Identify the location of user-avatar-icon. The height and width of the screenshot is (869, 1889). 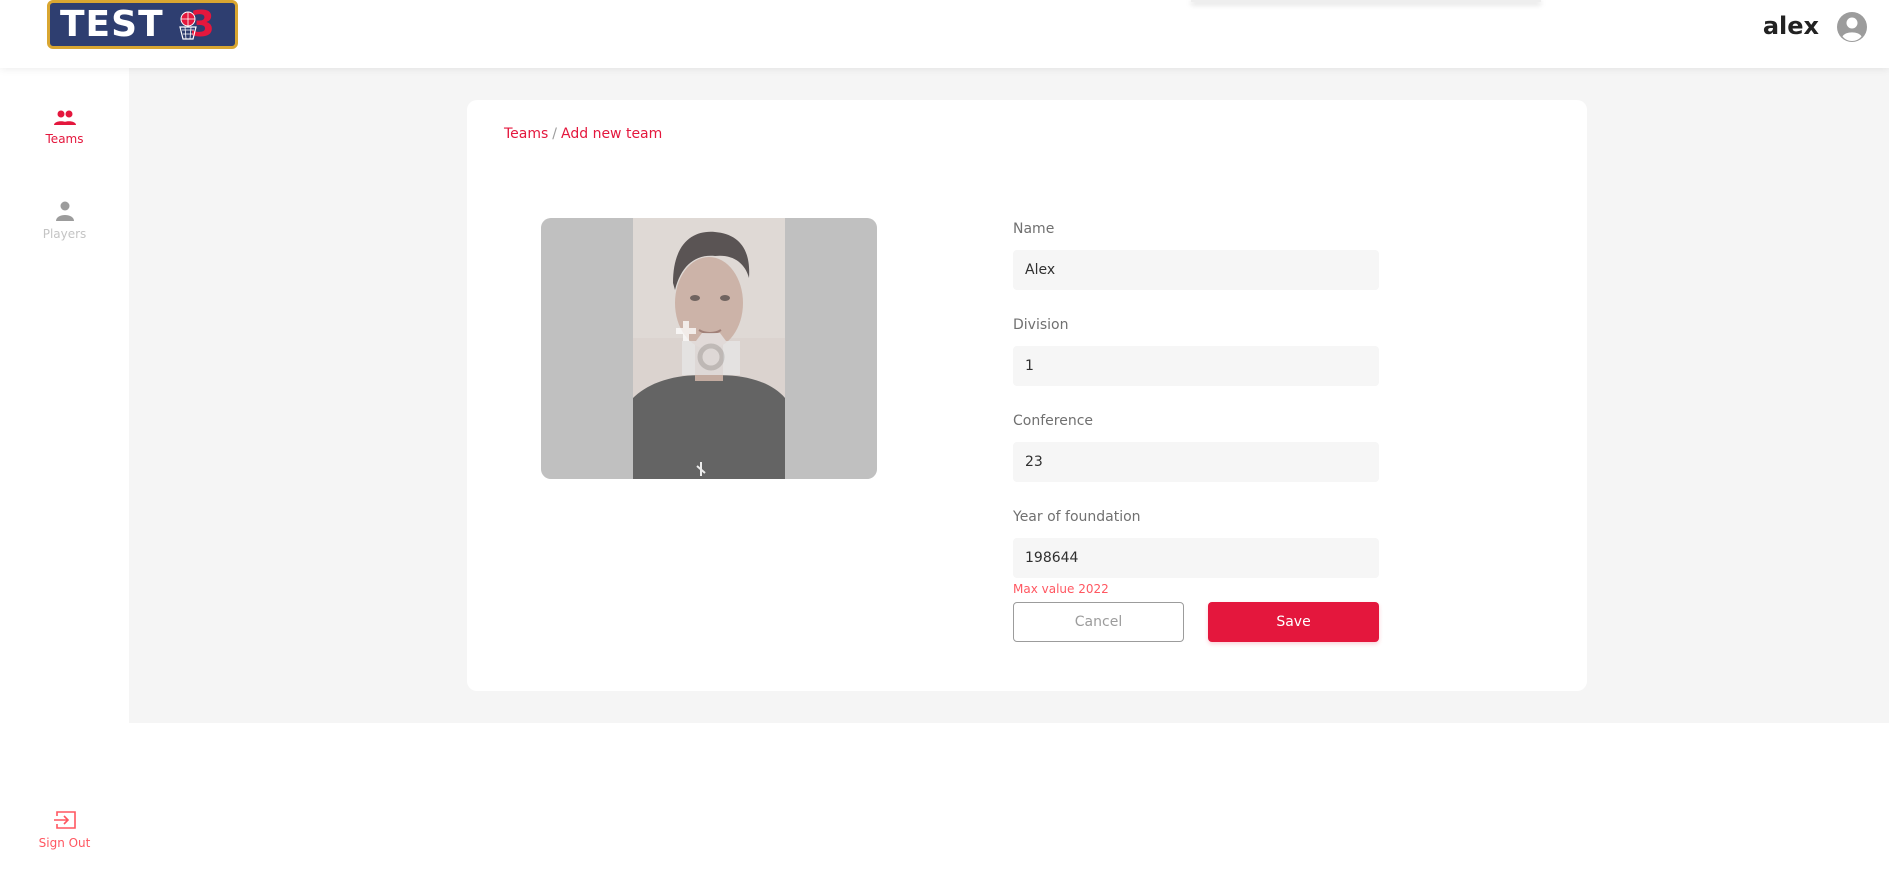
(1852, 27).